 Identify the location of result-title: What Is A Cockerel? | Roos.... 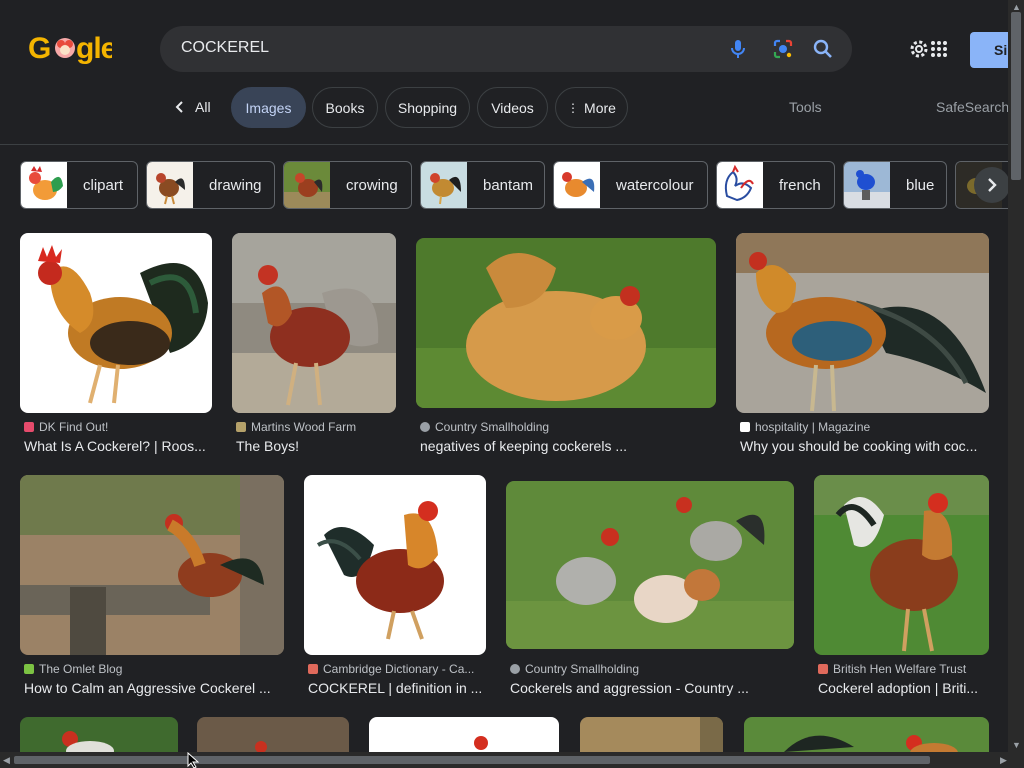
(118, 446).